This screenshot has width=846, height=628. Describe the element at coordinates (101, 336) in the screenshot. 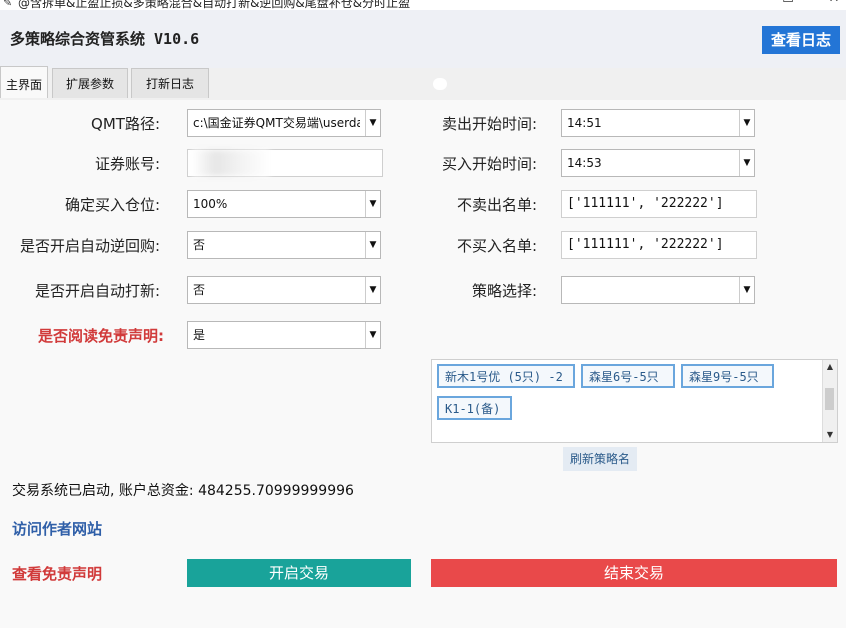

I see `disclaimer-read-label: 是否阅读免责声明:` at that location.